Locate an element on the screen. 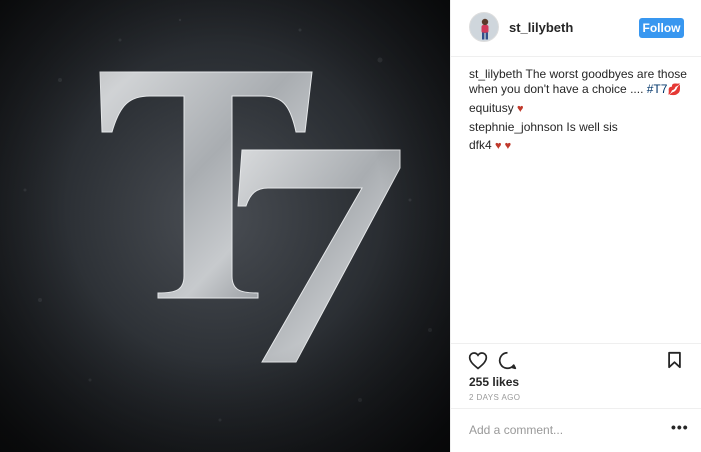  follow-button: Follow is located at coordinates (661, 28).